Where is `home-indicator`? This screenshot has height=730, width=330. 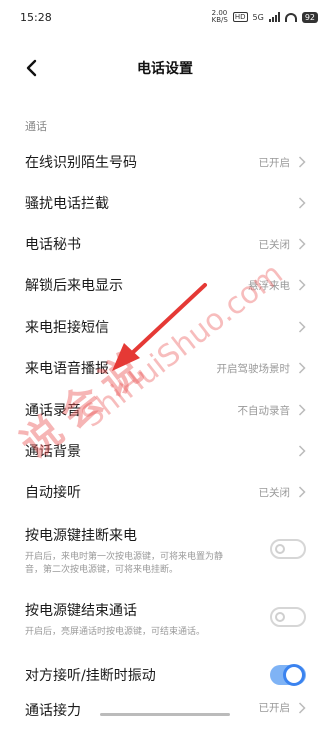 home-indicator is located at coordinates (165, 714).